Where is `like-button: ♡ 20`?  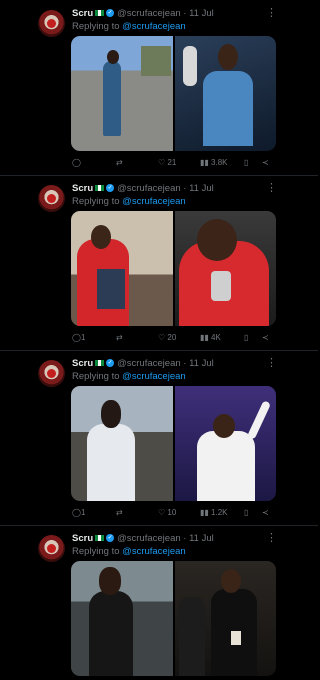 like-button: ♡ 20 is located at coordinates (167, 337).